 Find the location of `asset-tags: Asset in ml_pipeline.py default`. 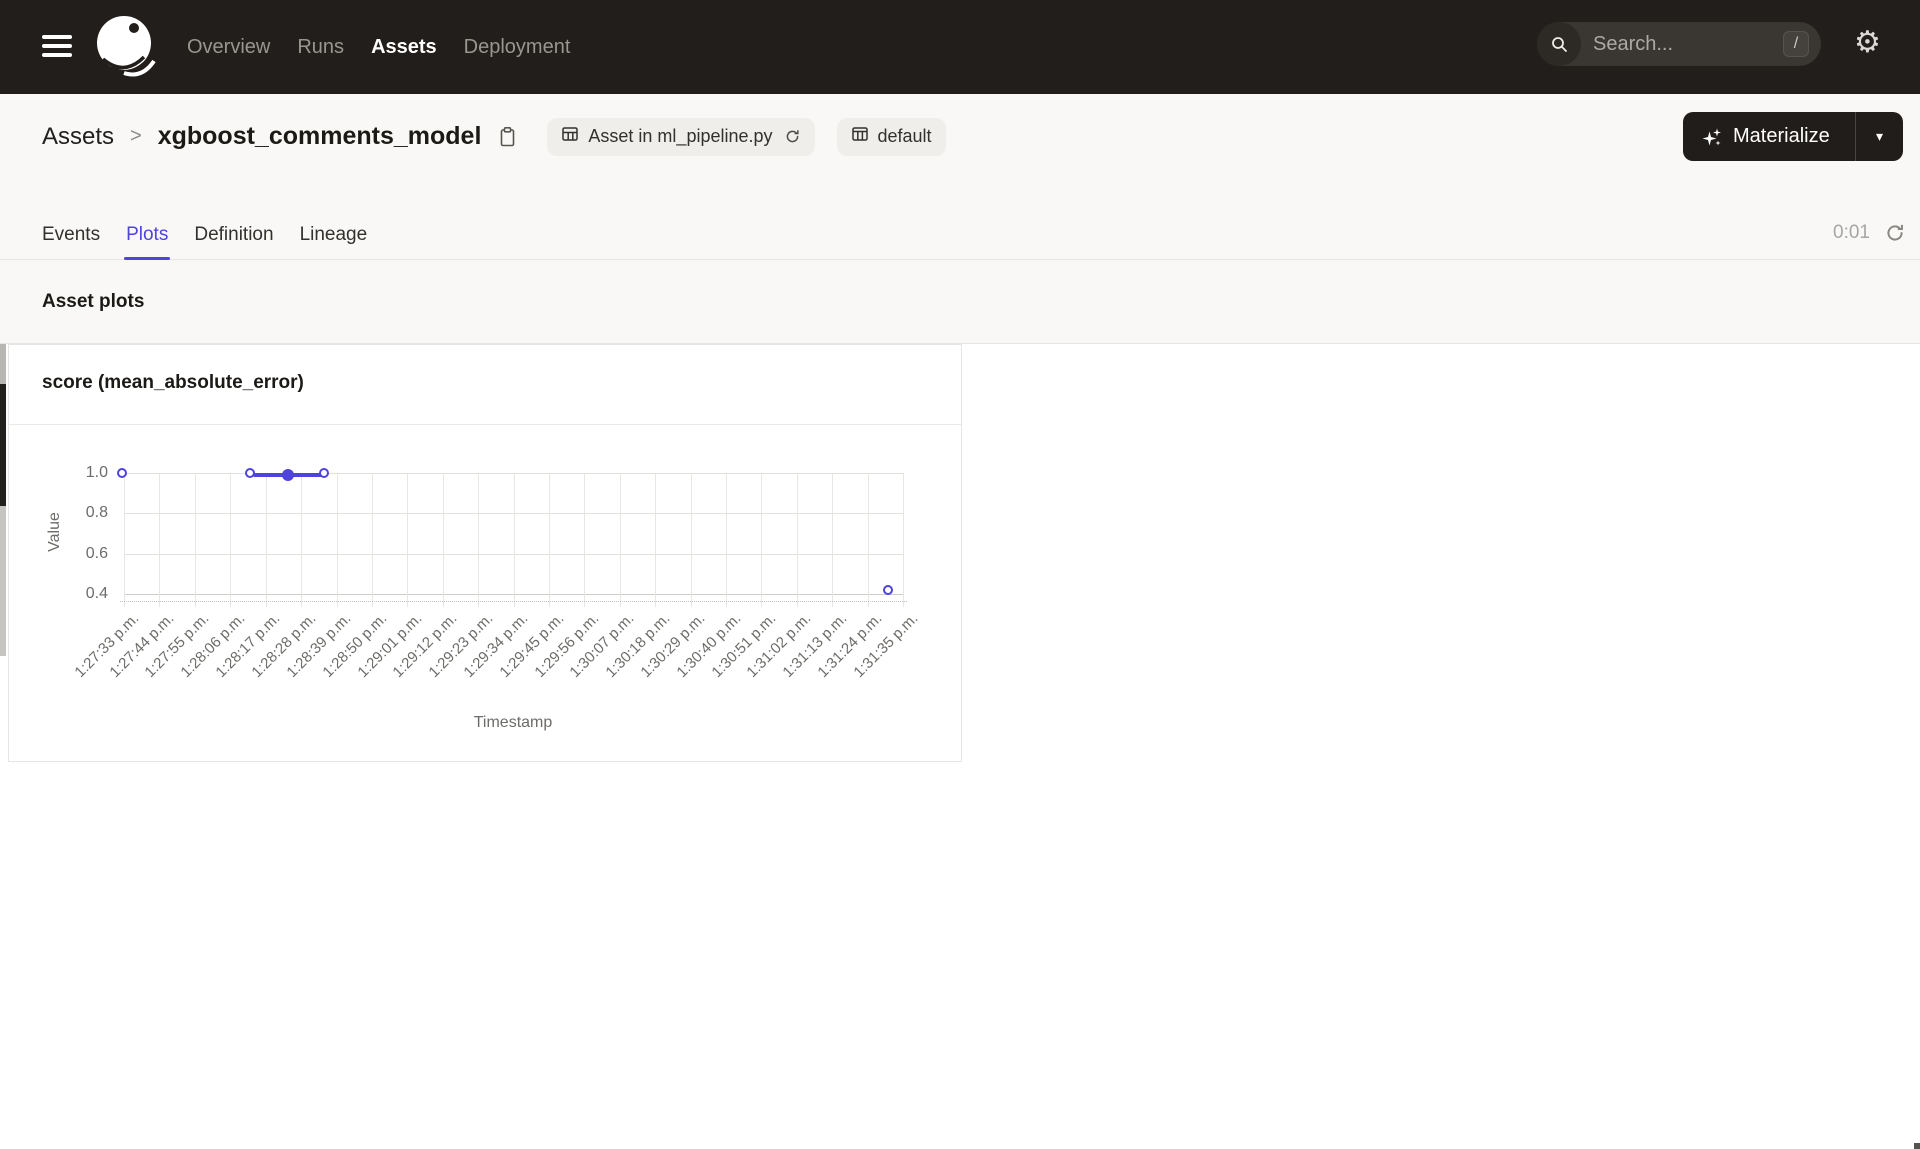

asset-tags: Asset in ml_pipeline.py default is located at coordinates (746, 136).